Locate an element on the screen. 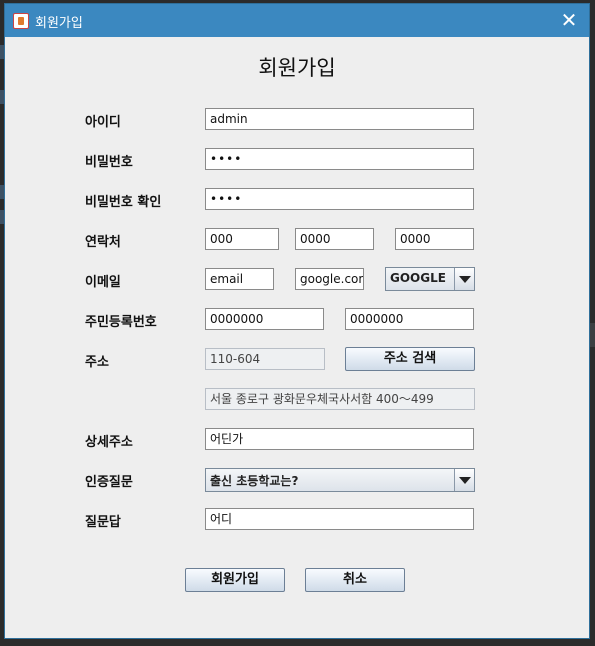 This screenshot has width=595, height=646. auth-question-select: 출신 초등학교는? is located at coordinates (340, 480).